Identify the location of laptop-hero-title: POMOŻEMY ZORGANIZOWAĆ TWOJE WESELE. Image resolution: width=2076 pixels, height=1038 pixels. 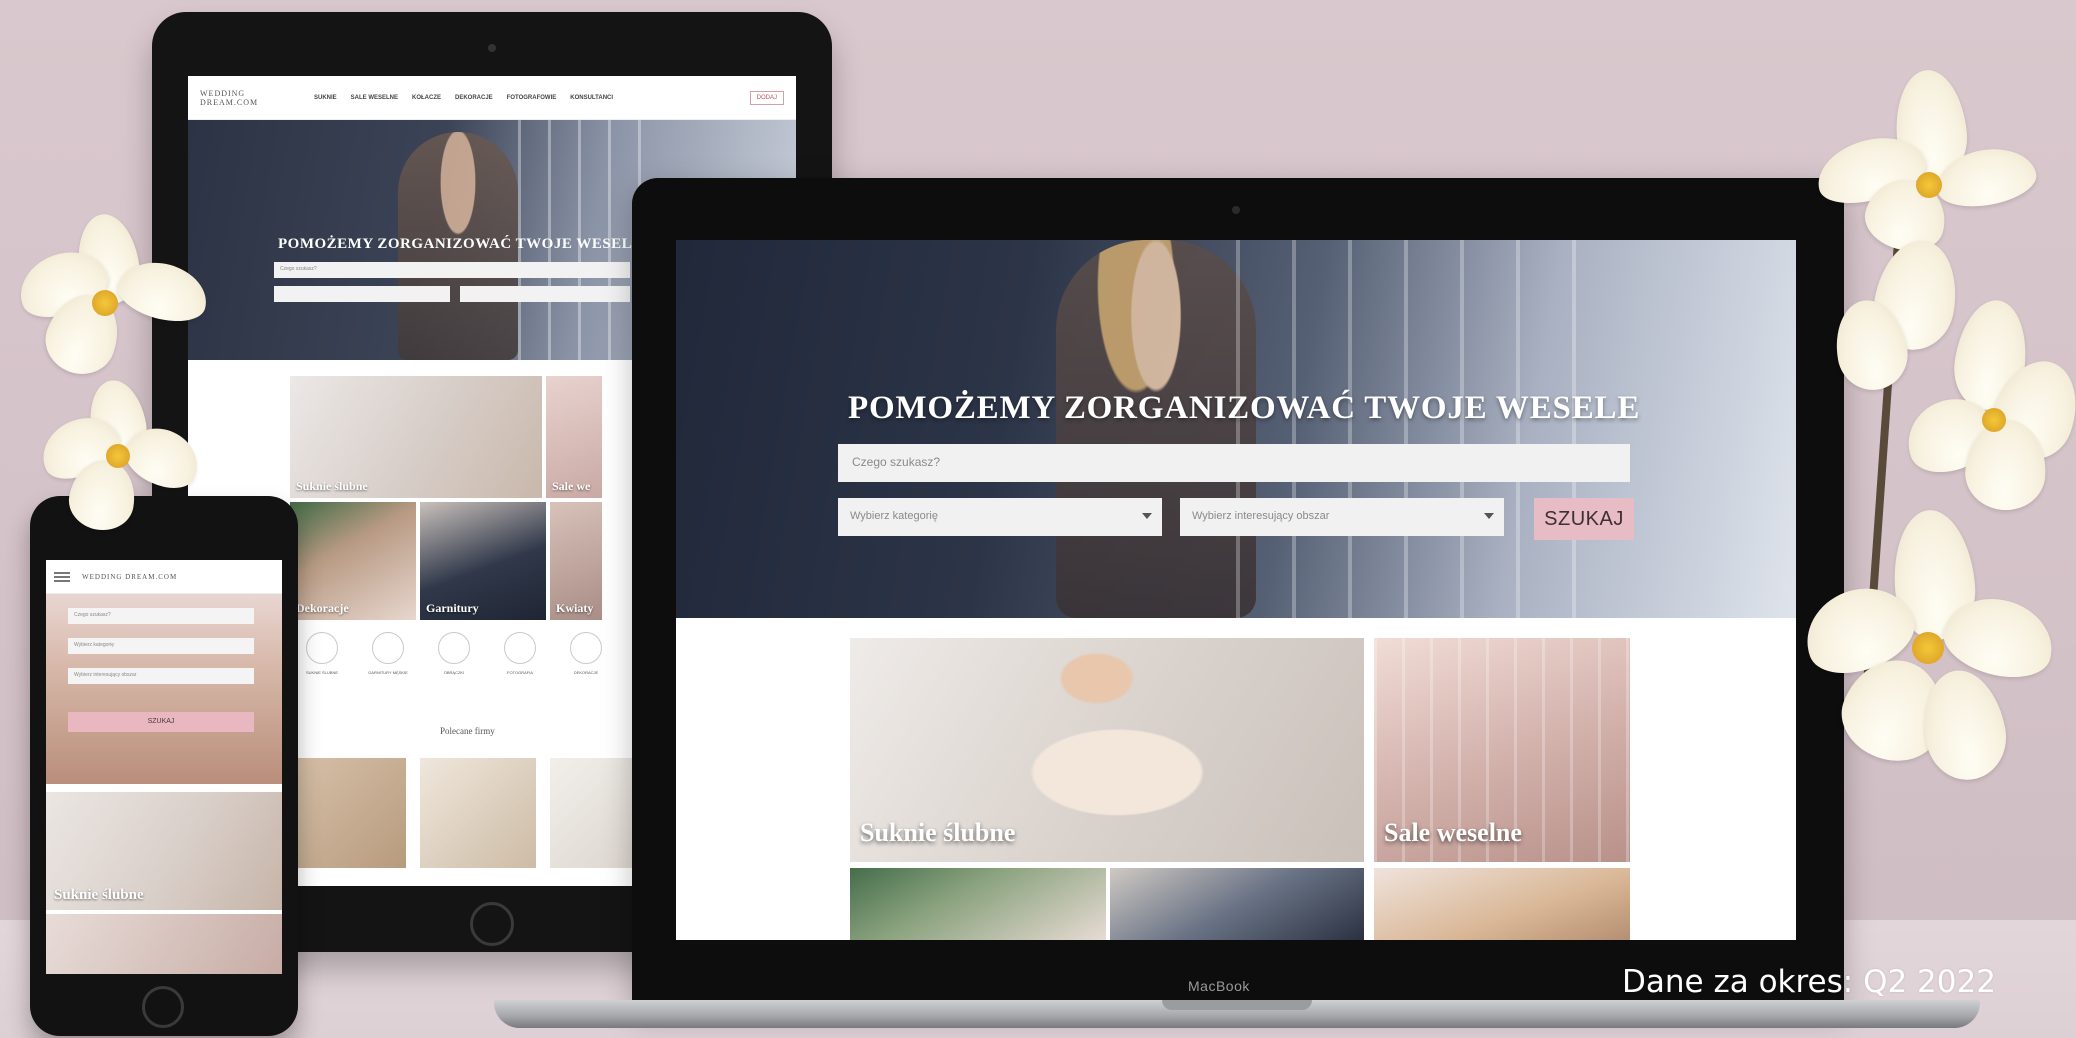
(1244, 408).